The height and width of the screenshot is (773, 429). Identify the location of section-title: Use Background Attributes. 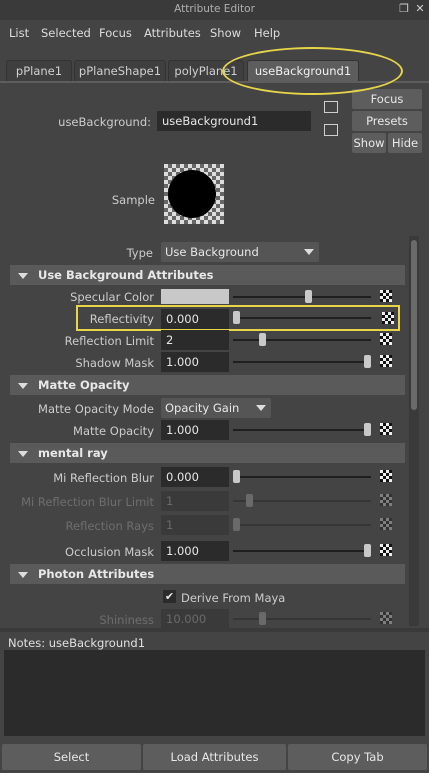
(126, 275).